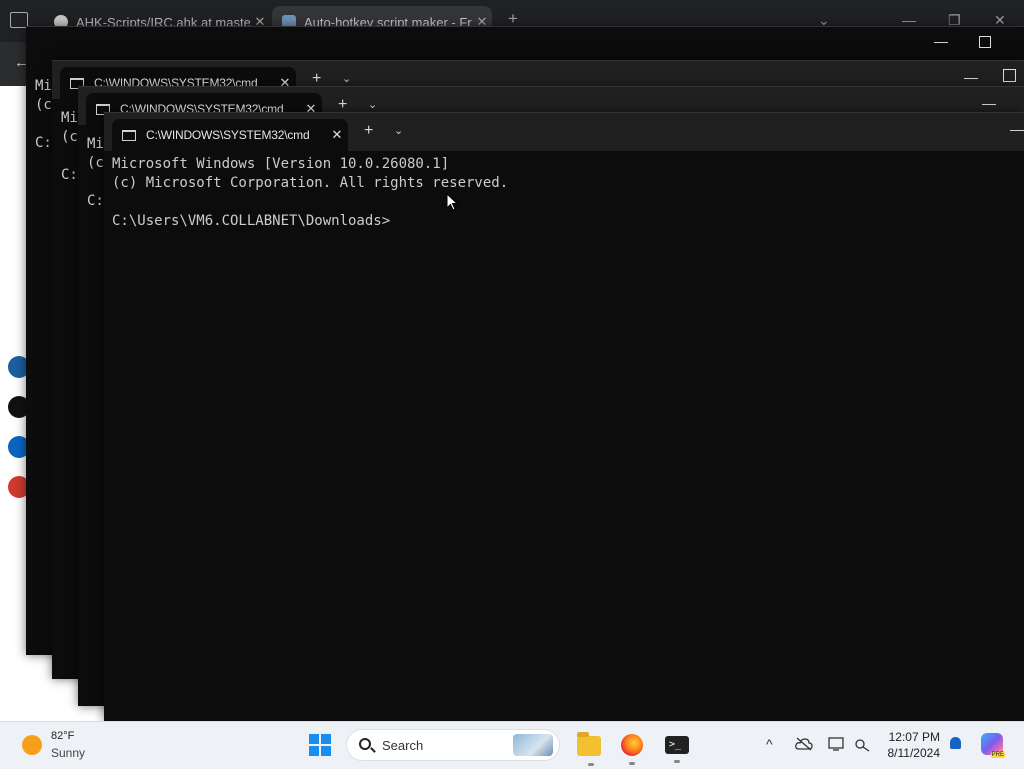 This screenshot has width=1024, height=769. What do you see at coordinates (533, 745) in the screenshot?
I see `search-highlight-image` at bounding box center [533, 745].